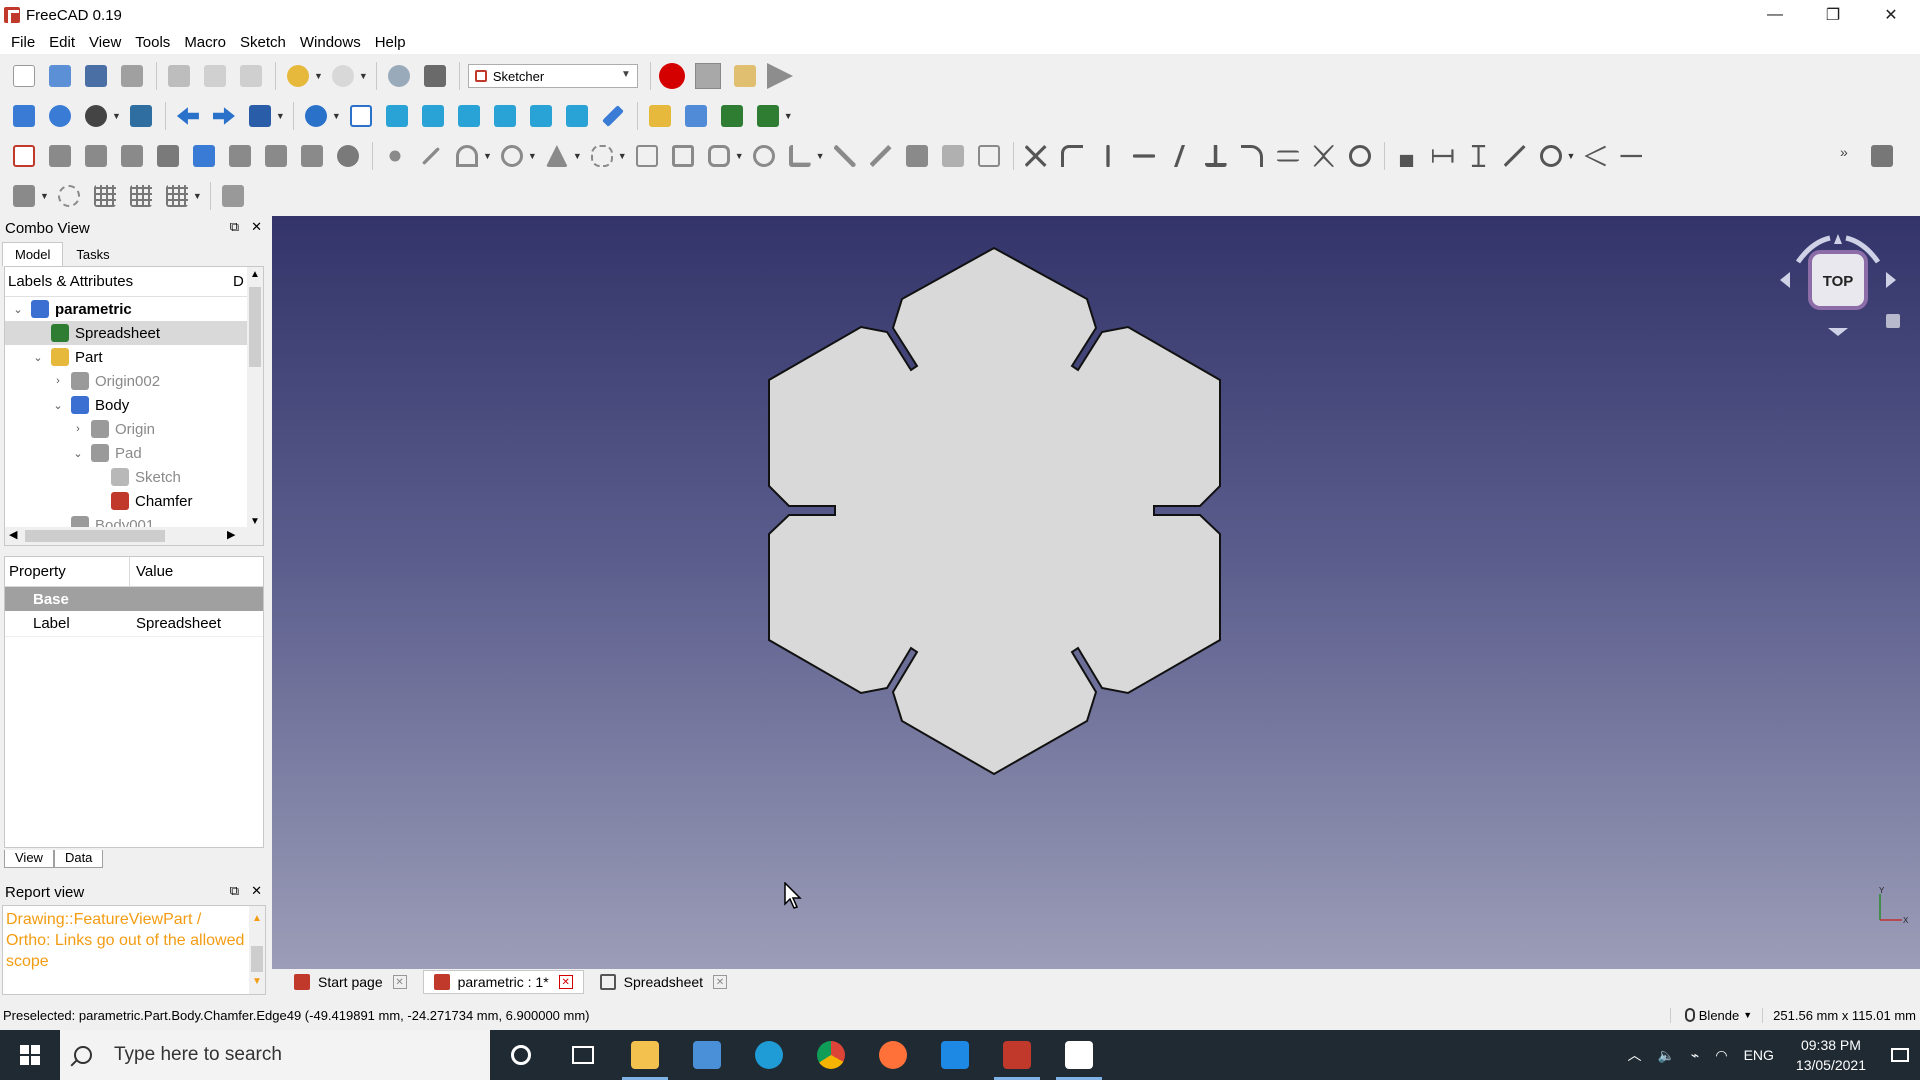  What do you see at coordinates (224, 116) in the screenshot?
I see `forward-arrow-icon` at bounding box center [224, 116].